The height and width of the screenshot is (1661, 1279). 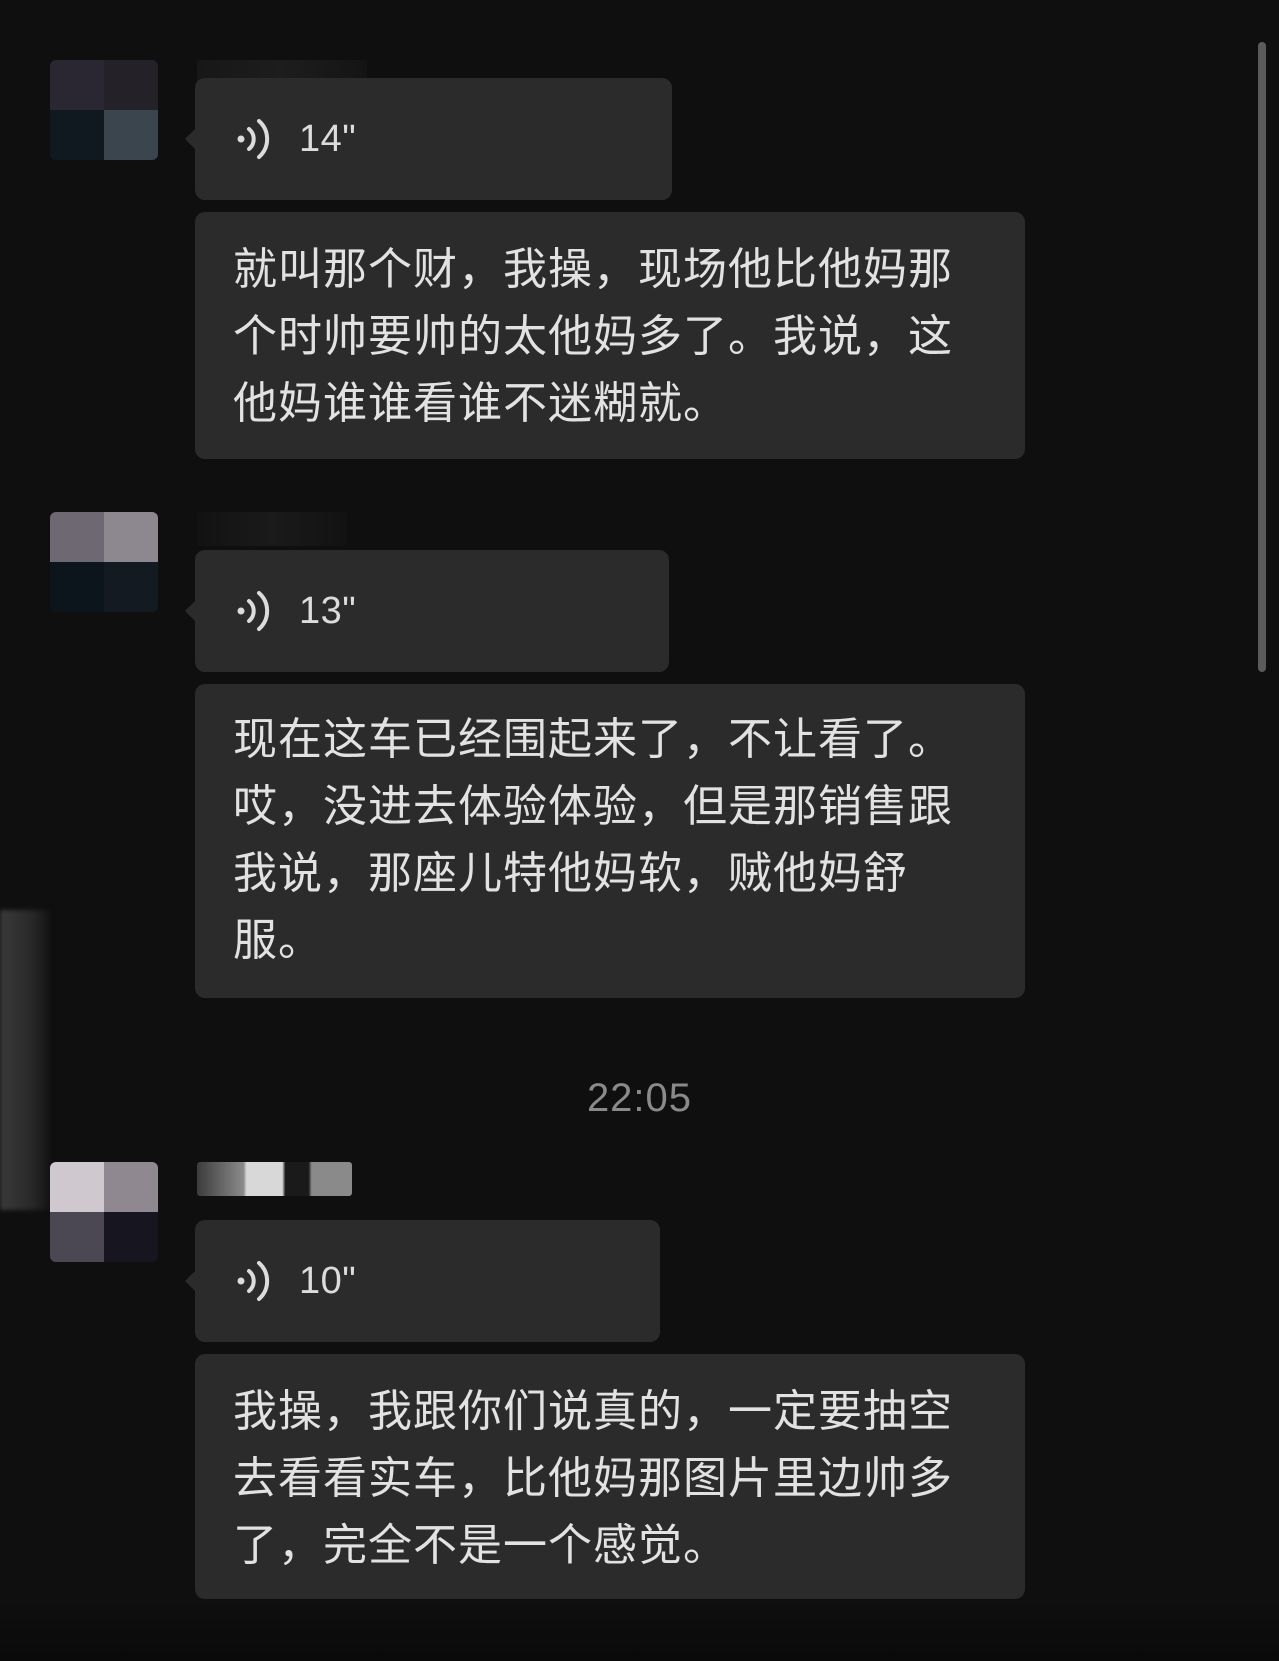 What do you see at coordinates (328, 610) in the screenshot?
I see `voice-duration: 13"` at bounding box center [328, 610].